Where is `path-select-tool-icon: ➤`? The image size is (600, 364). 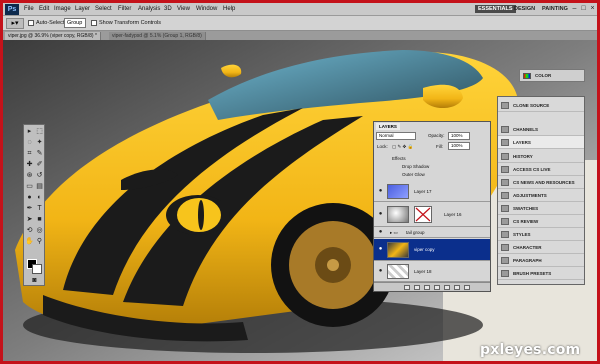
path-select-tool-icon: ➤ is located at coordinates (29, 219).